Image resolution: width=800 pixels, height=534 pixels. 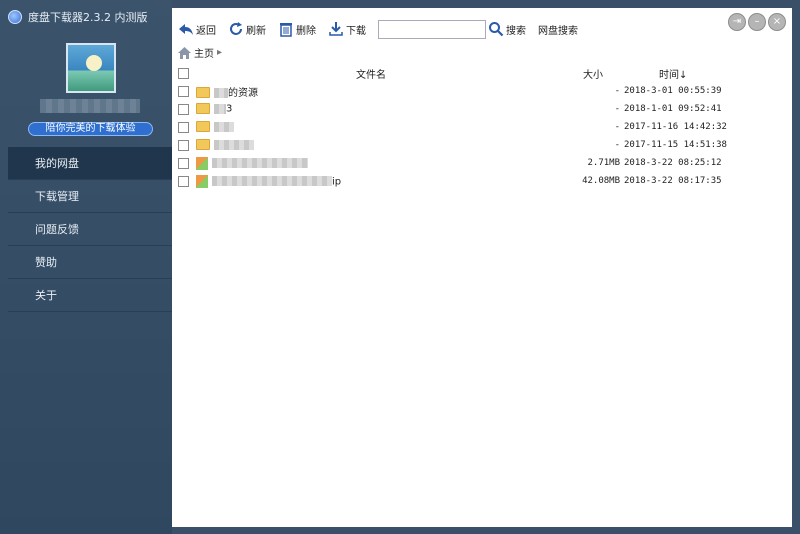 What do you see at coordinates (371, 73) in the screenshot?
I see `col-name-header: 文件名` at bounding box center [371, 73].